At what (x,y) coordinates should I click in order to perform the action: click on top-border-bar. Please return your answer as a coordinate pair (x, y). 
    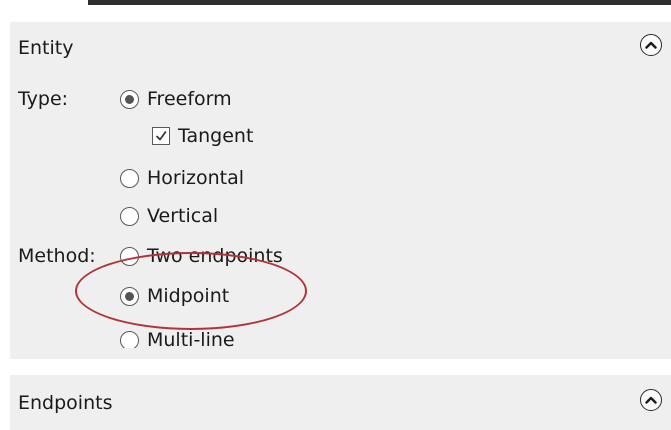
    Looking at the image, I should click on (379, 2).